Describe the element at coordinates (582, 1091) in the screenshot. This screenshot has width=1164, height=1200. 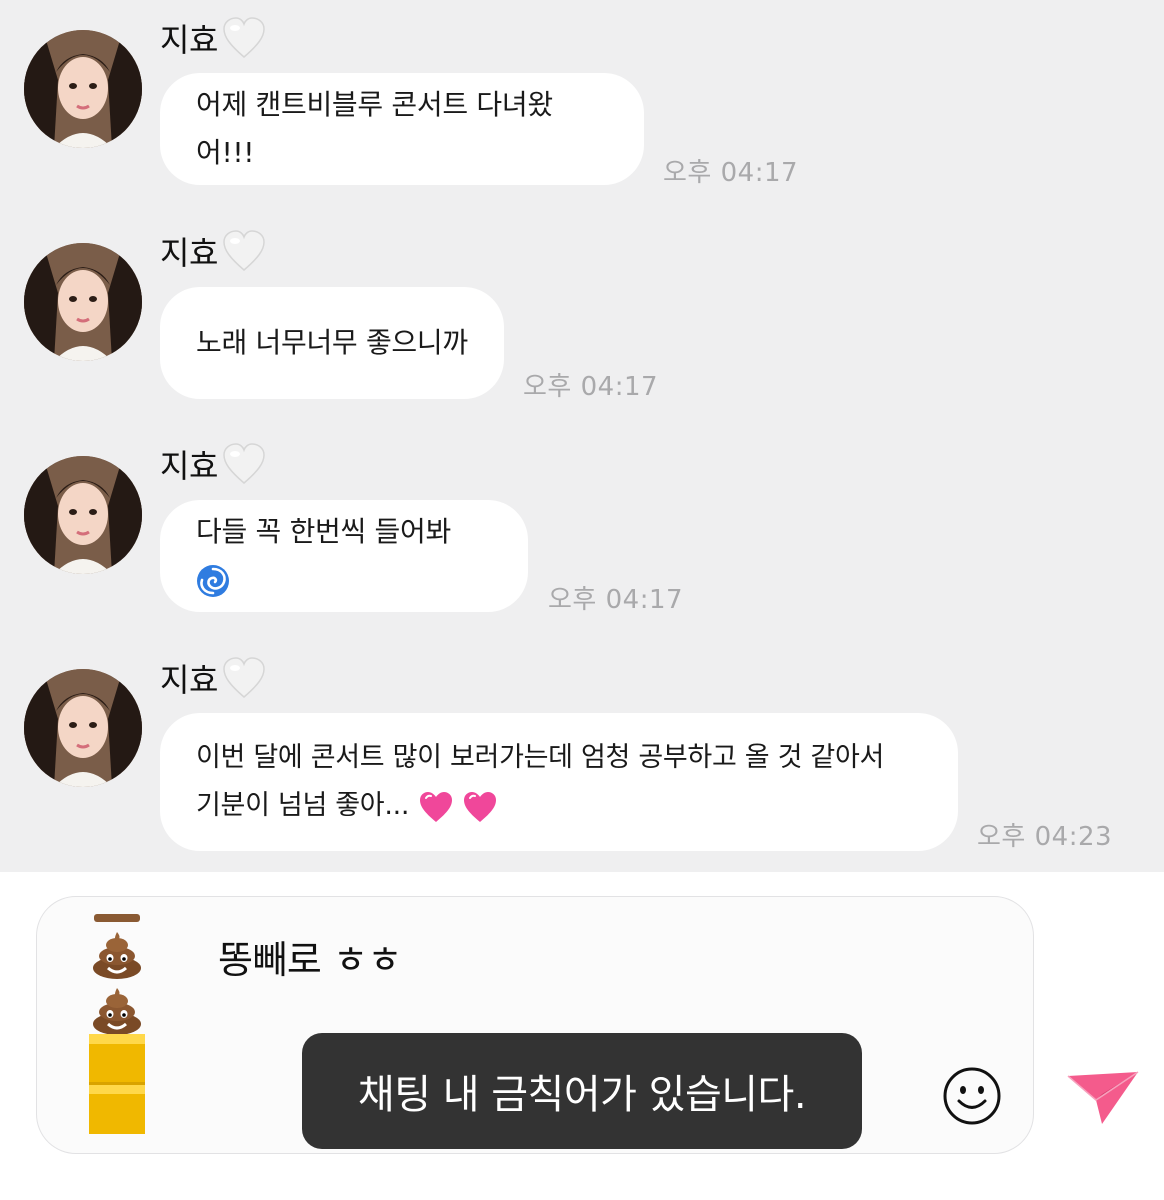
I see `banned-word-toast: 채팅 내 금칙어가 있습니다.` at that location.